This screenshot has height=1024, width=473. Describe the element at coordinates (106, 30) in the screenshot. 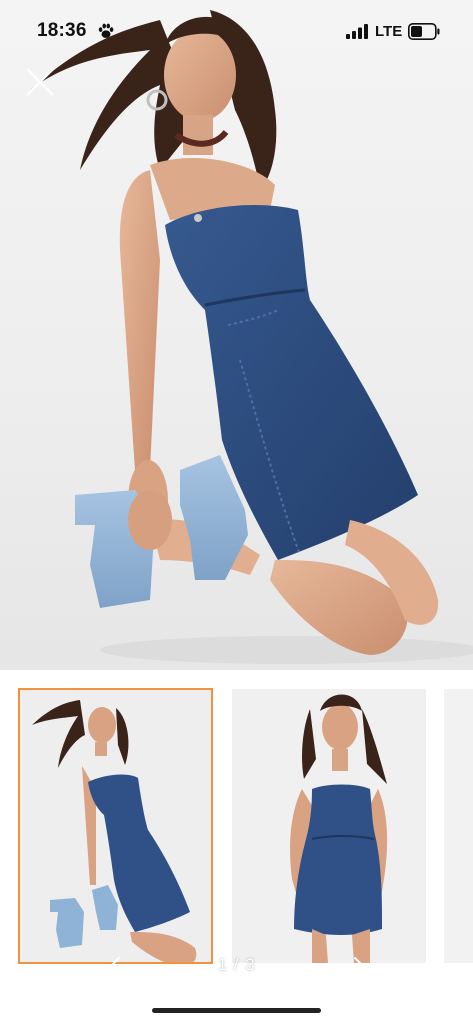

I see `paw-icon` at that location.